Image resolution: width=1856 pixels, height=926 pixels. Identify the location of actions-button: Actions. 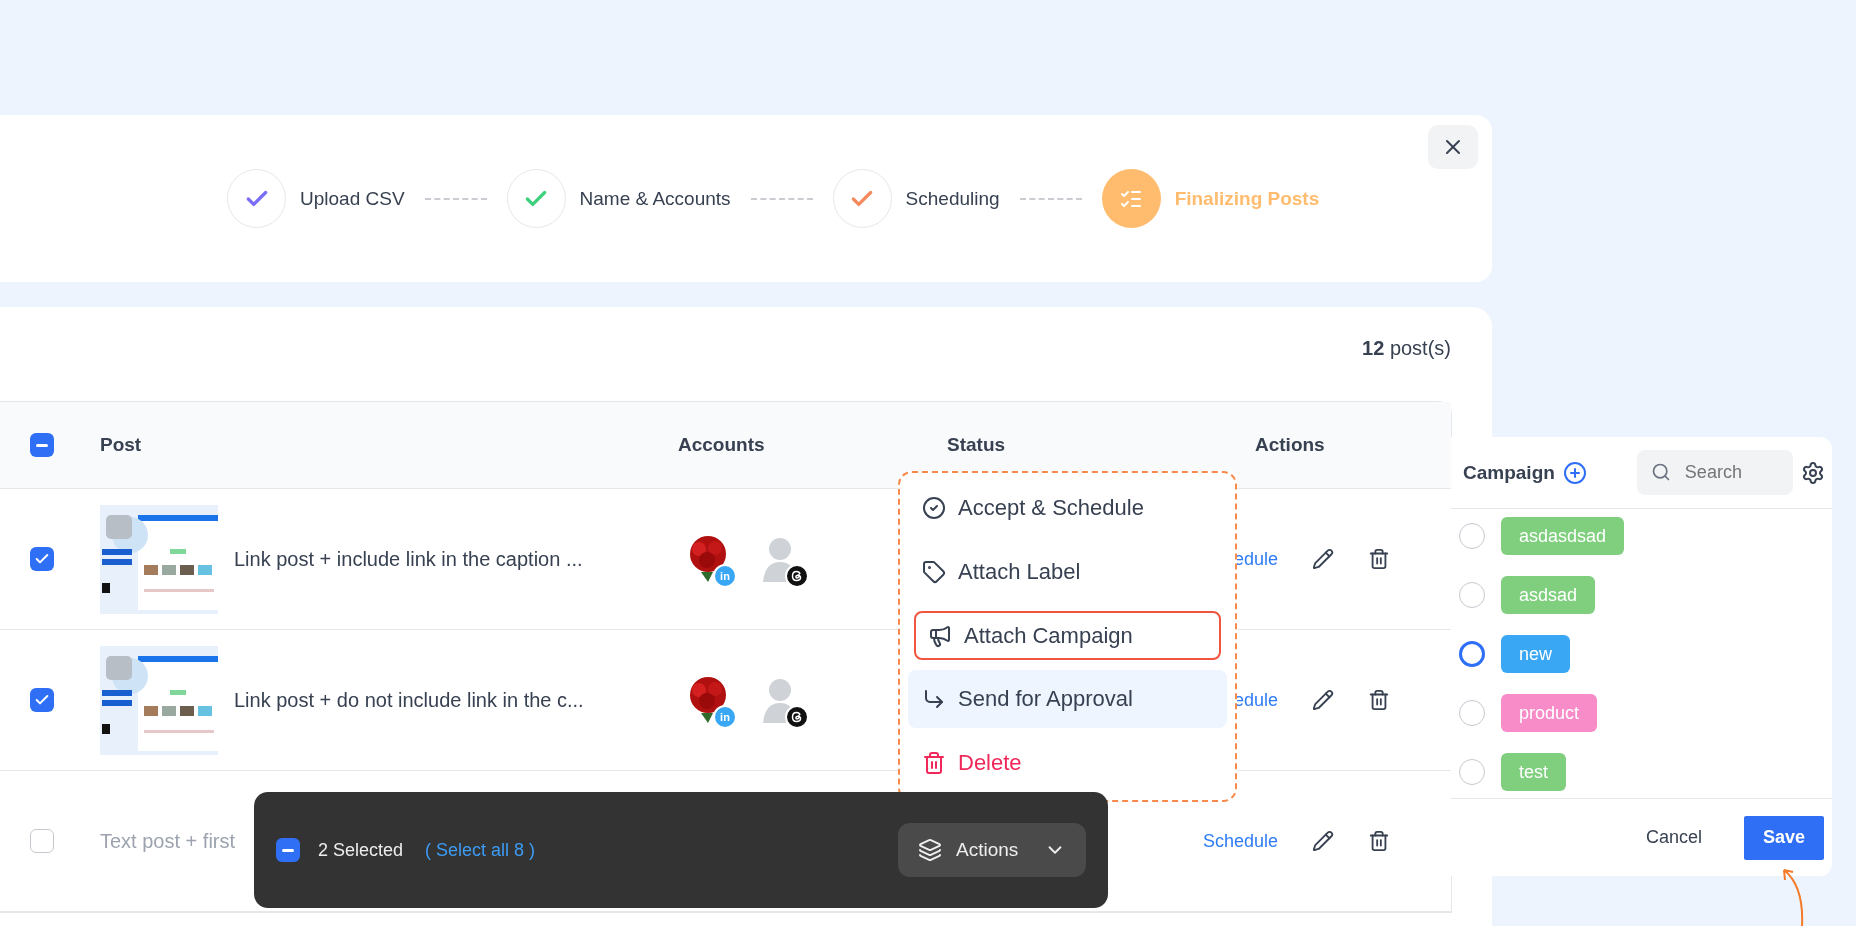
(992, 850).